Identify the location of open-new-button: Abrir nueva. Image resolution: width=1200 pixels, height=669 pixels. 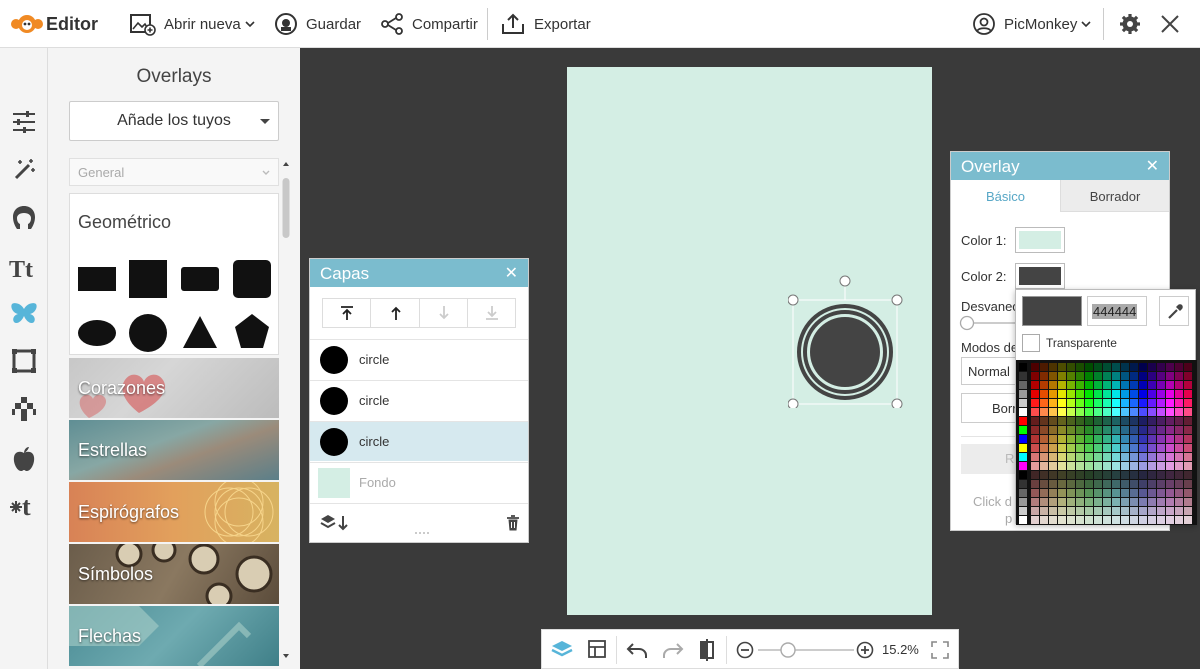
(192, 24).